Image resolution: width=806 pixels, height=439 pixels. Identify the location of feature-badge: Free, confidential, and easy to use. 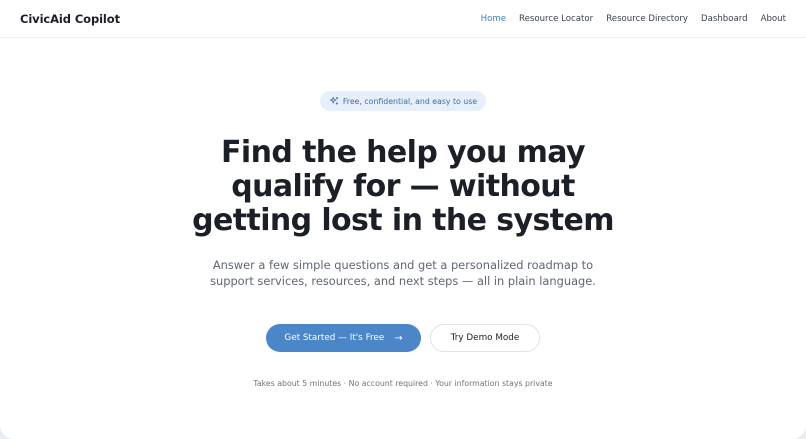
(403, 101).